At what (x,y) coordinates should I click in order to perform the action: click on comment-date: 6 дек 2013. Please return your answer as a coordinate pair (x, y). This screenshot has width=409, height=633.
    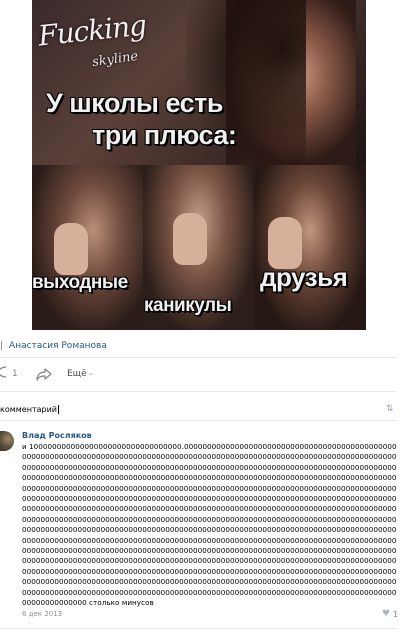
    Looking at the image, I should click on (42, 614).